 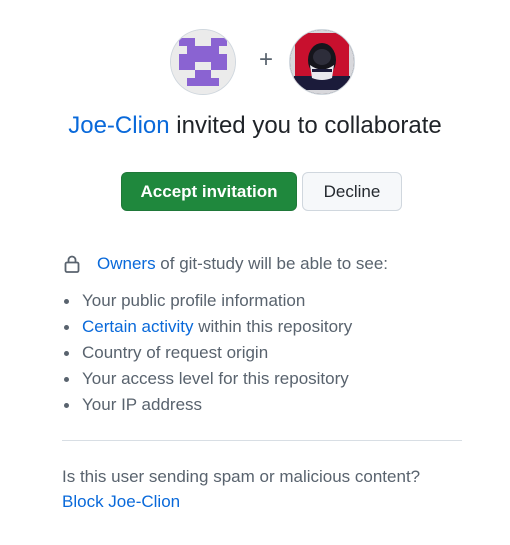 What do you see at coordinates (137, 326) in the screenshot?
I see `certain-activity-link: Certain activity` at bounding box center [137, 326].